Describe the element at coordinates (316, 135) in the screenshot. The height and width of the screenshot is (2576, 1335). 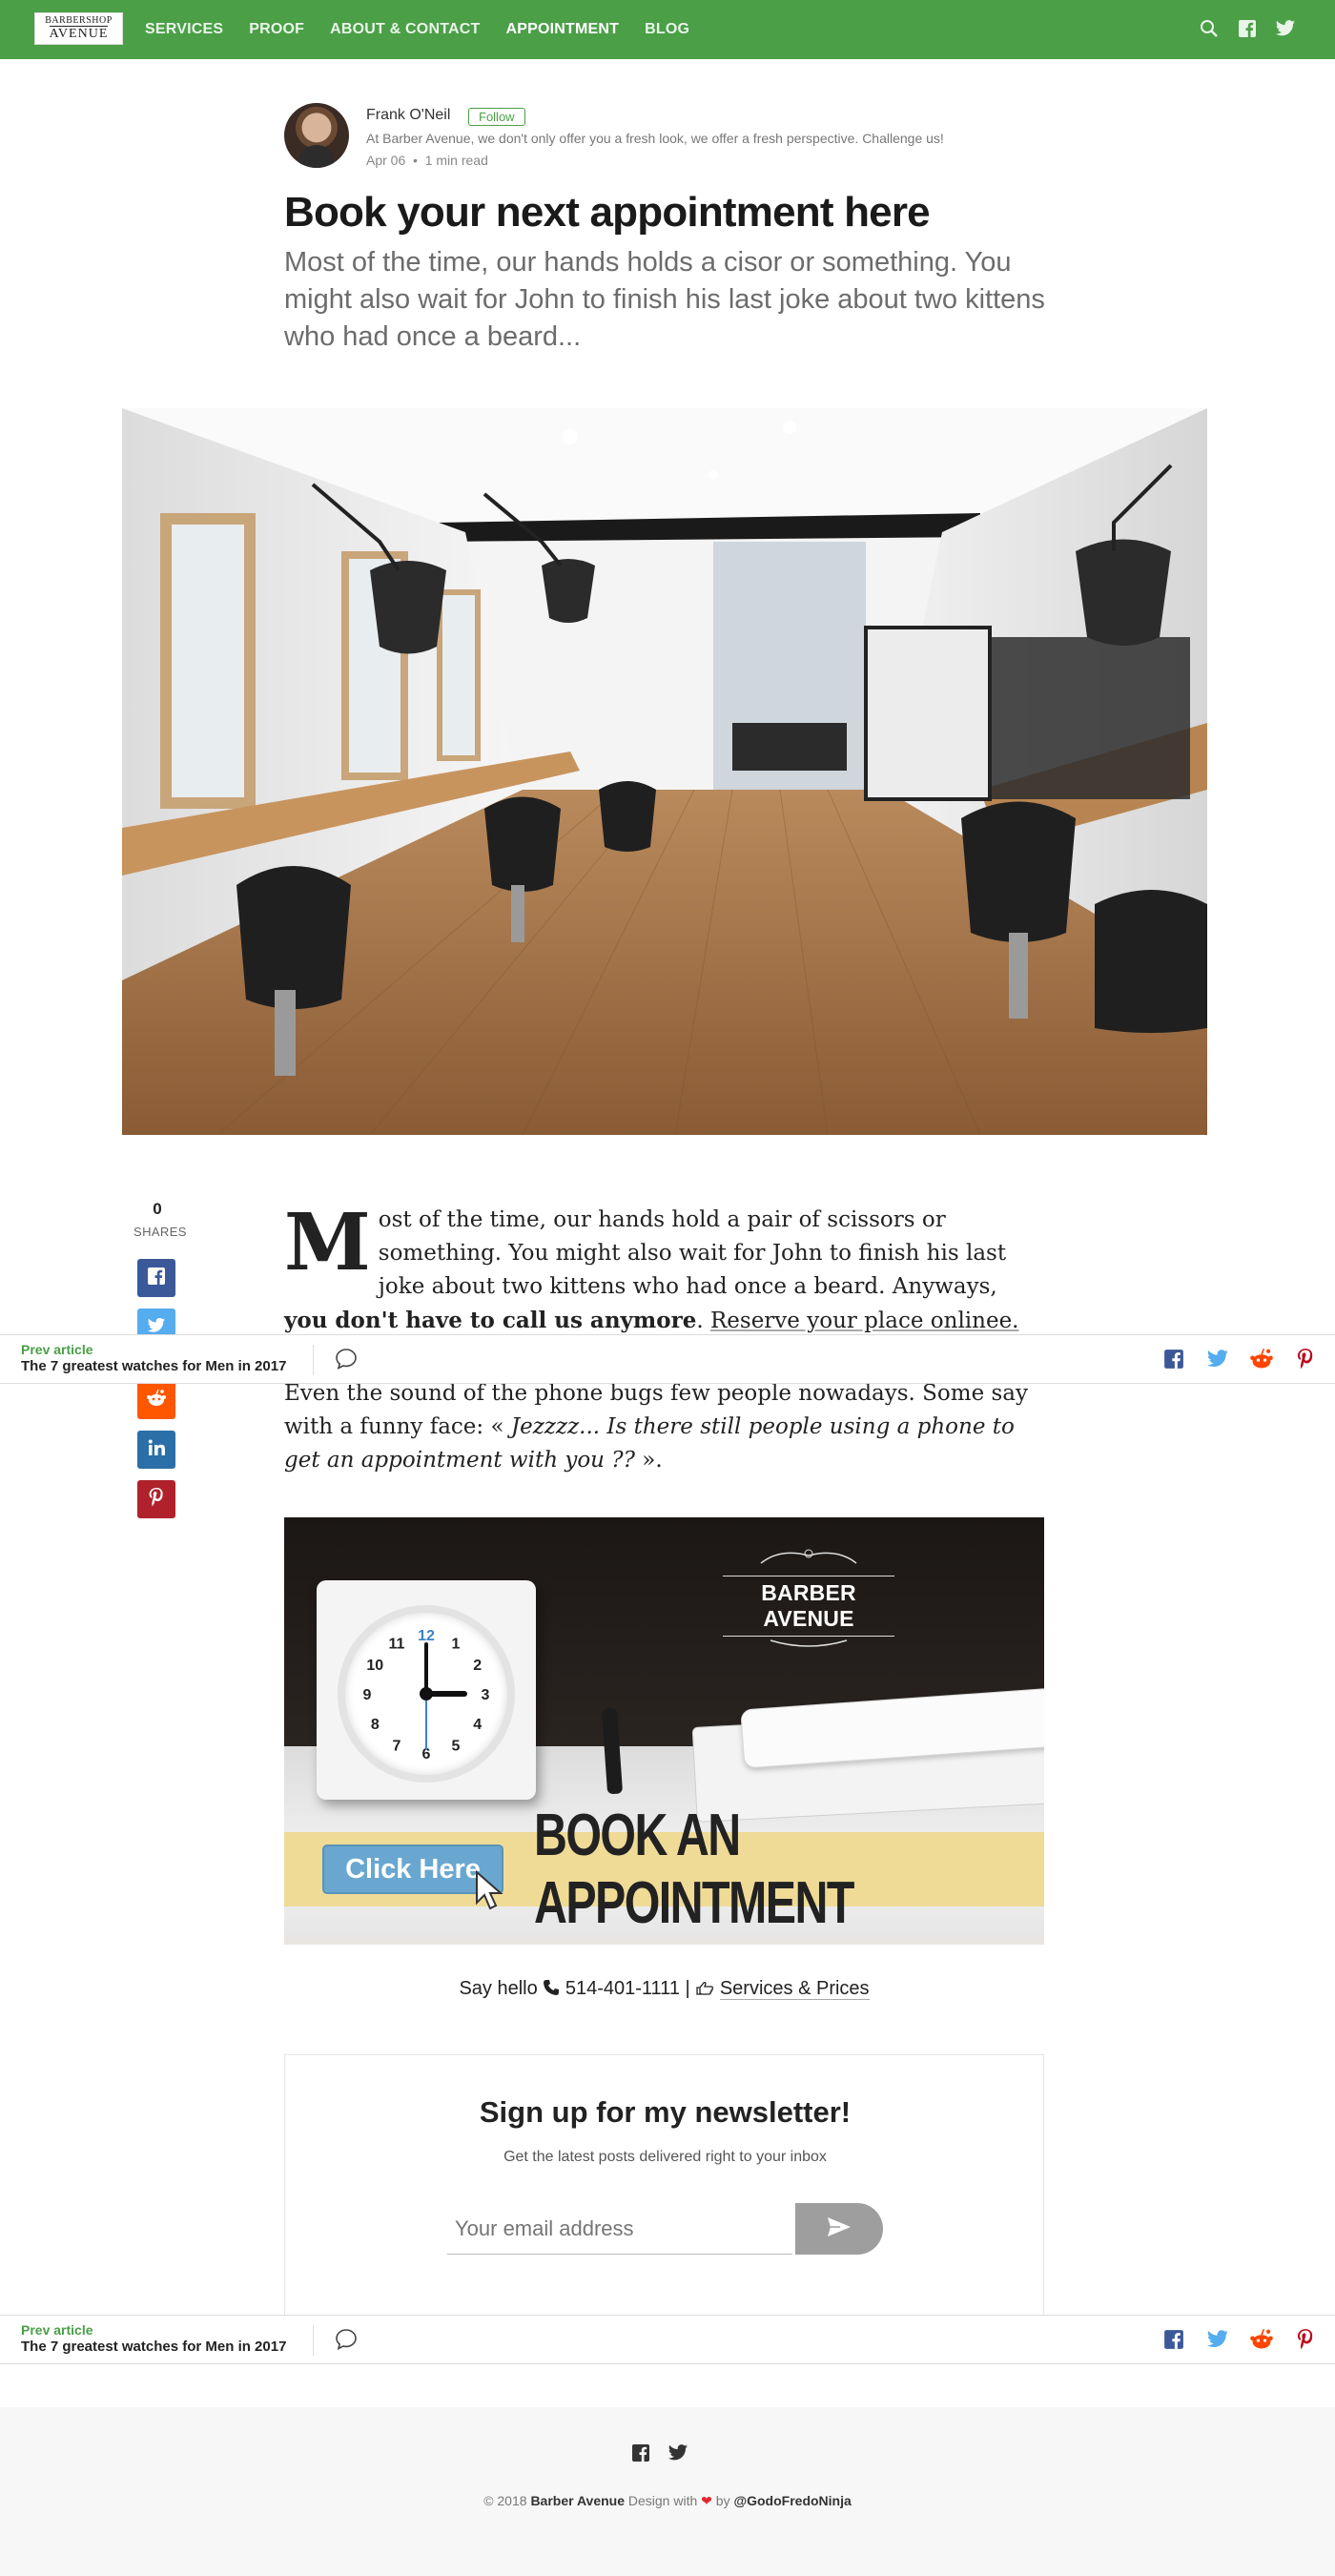
I see `avatar` at that location.